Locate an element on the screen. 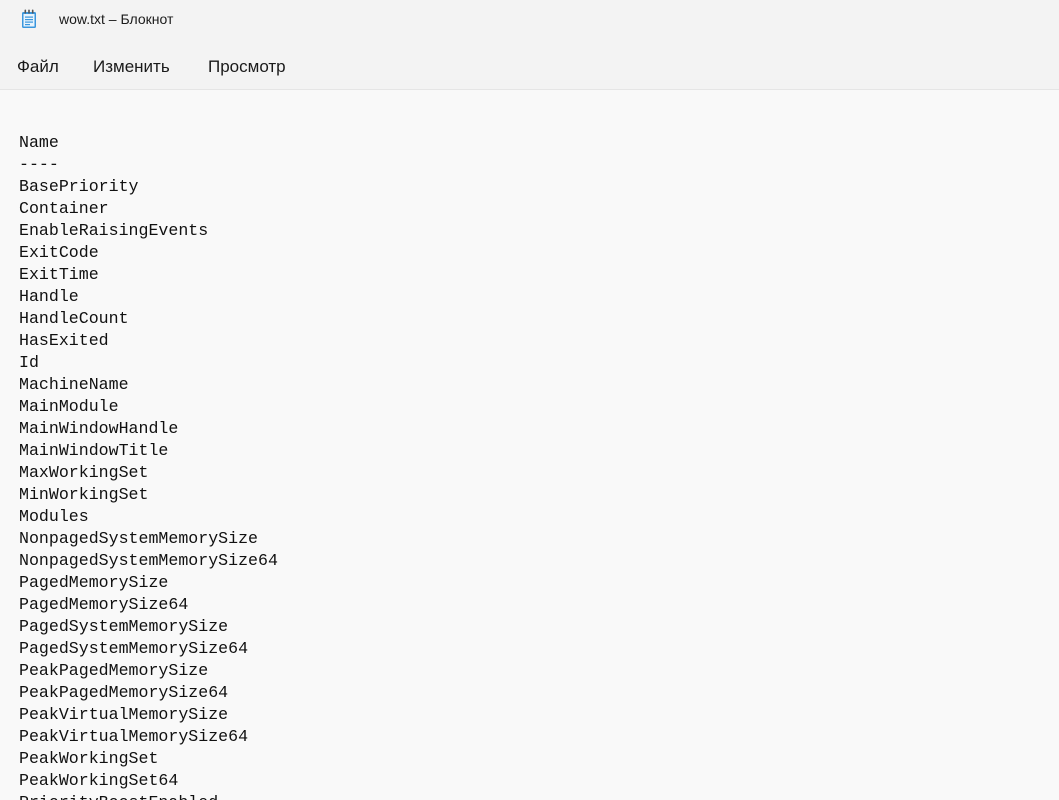 This screenshot has width=1059, height=800. text-line: PeakPagedMemorySize is located at coordinates (114, 670).